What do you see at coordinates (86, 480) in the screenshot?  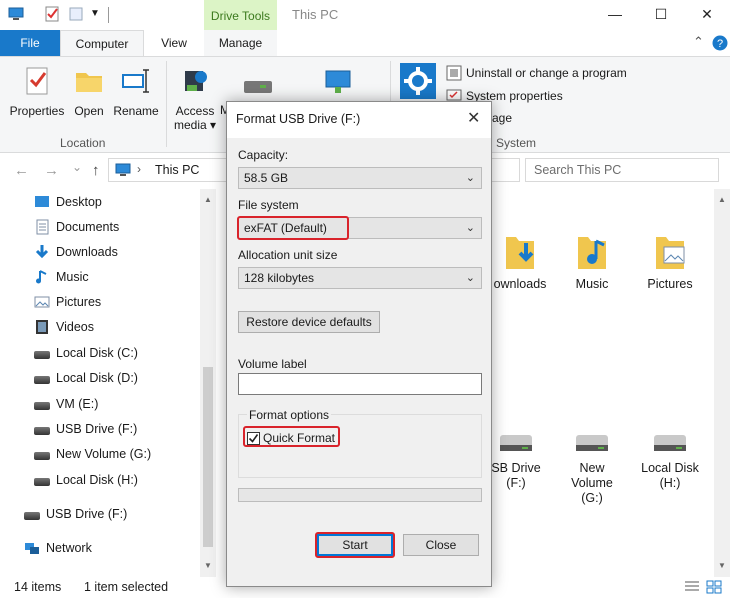 I see `nav-item-local-disk-h: Local Disk (H:)` at bounding box center [86, 480].